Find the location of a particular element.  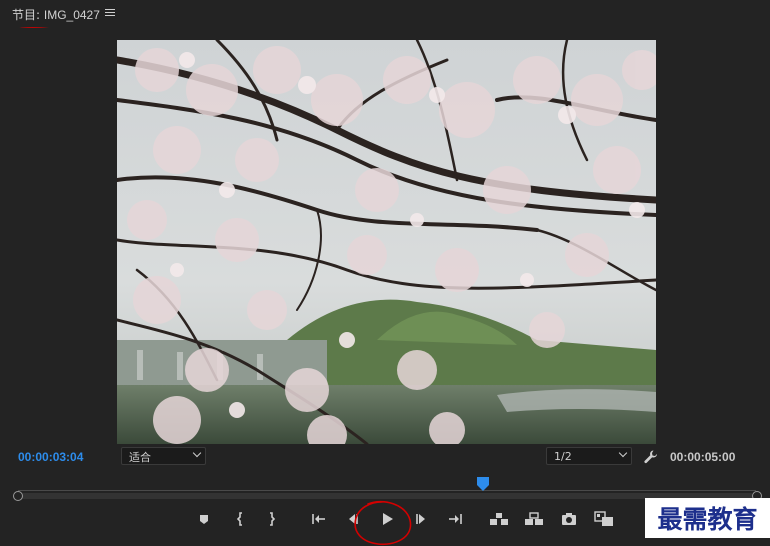

step-forward-button is located at coordinates (422, 519).